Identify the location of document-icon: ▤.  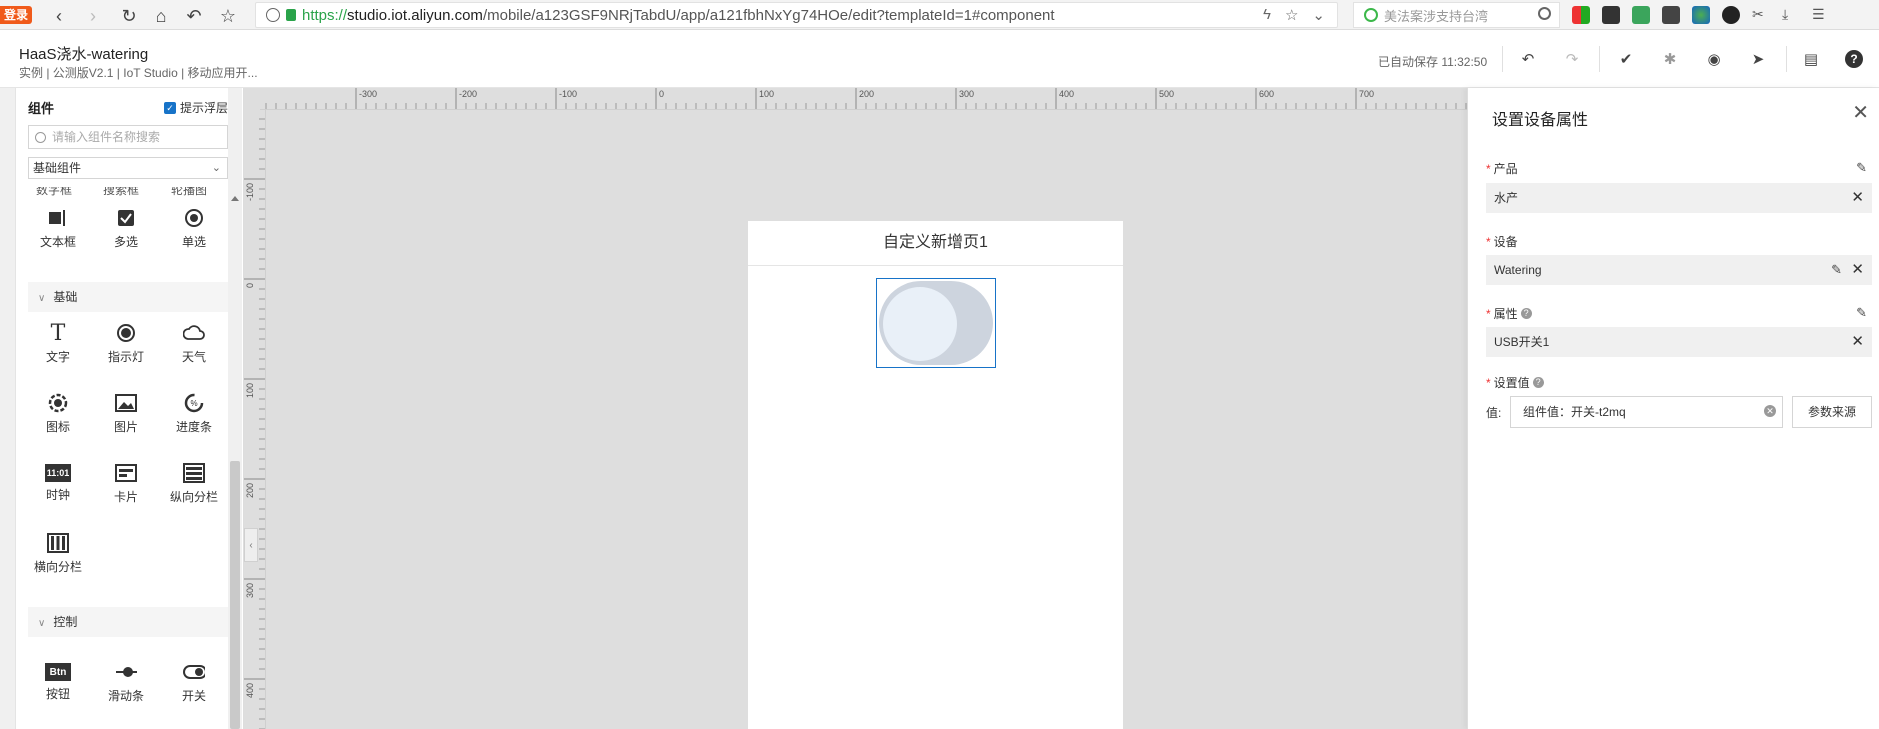
(1811, 59).